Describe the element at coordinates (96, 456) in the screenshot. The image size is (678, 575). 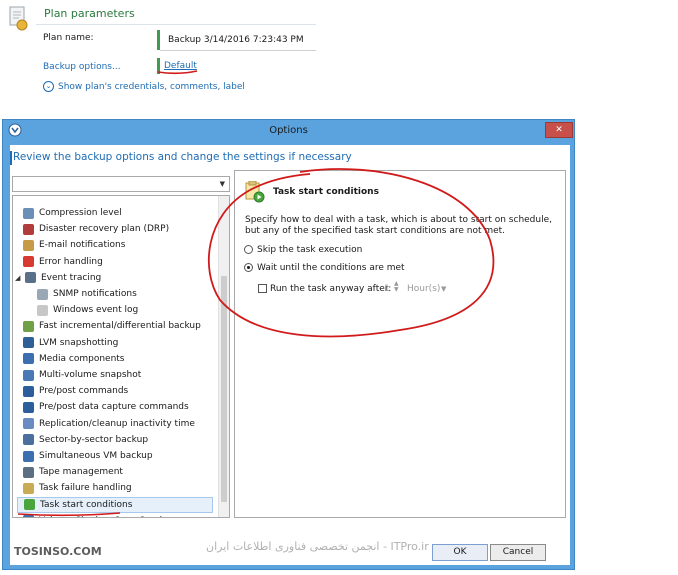
I see `tree-item-label: Simultaneous VM backup` at that location.